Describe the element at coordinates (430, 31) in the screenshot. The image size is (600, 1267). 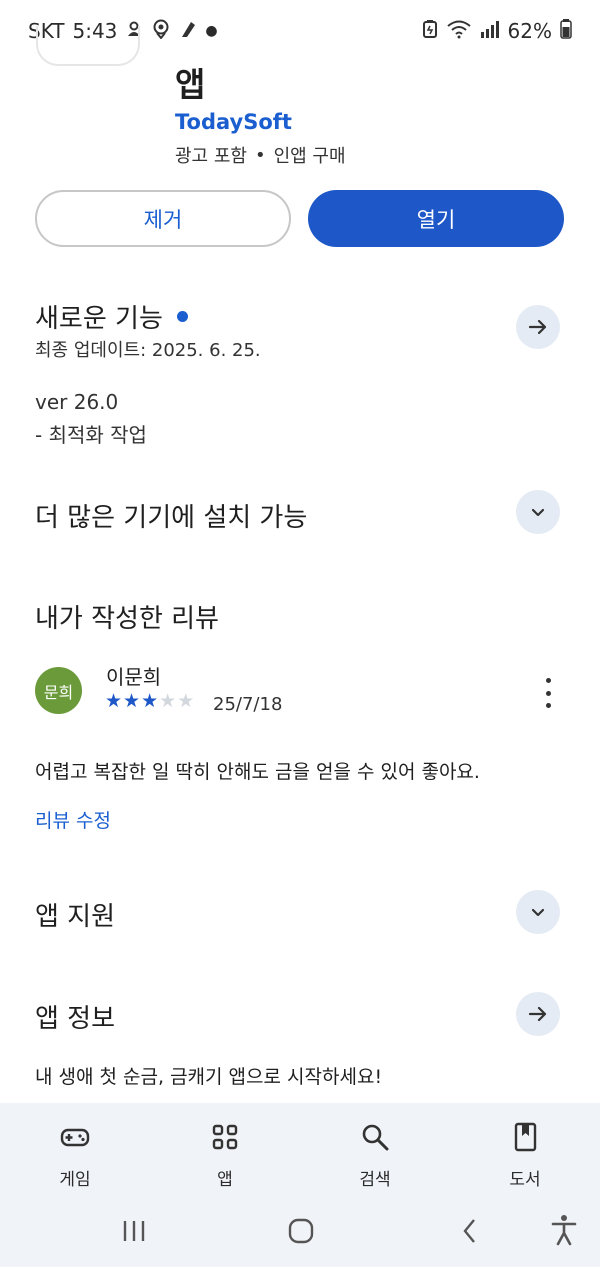
I see `battery-saver-icon` at that location.